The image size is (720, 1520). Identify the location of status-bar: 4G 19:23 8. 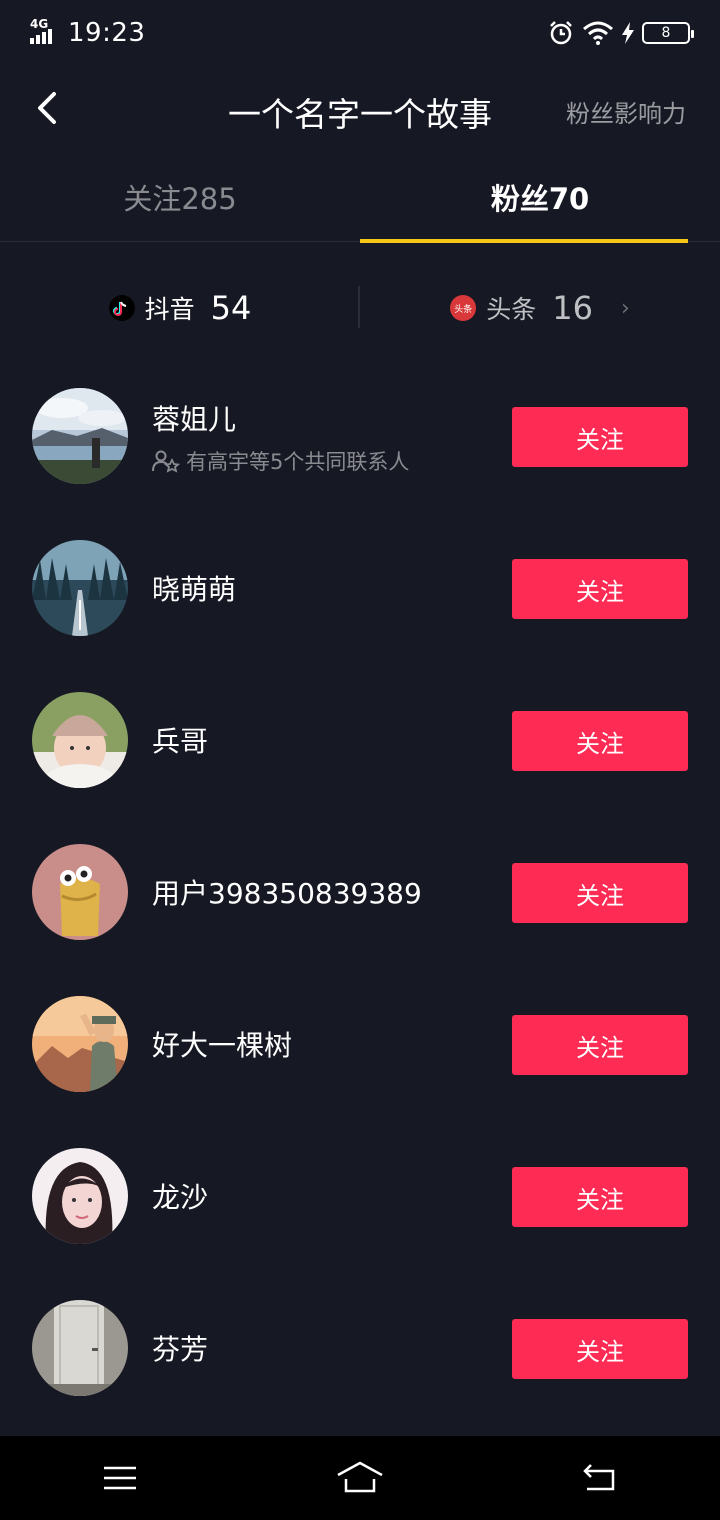
(360, 33).